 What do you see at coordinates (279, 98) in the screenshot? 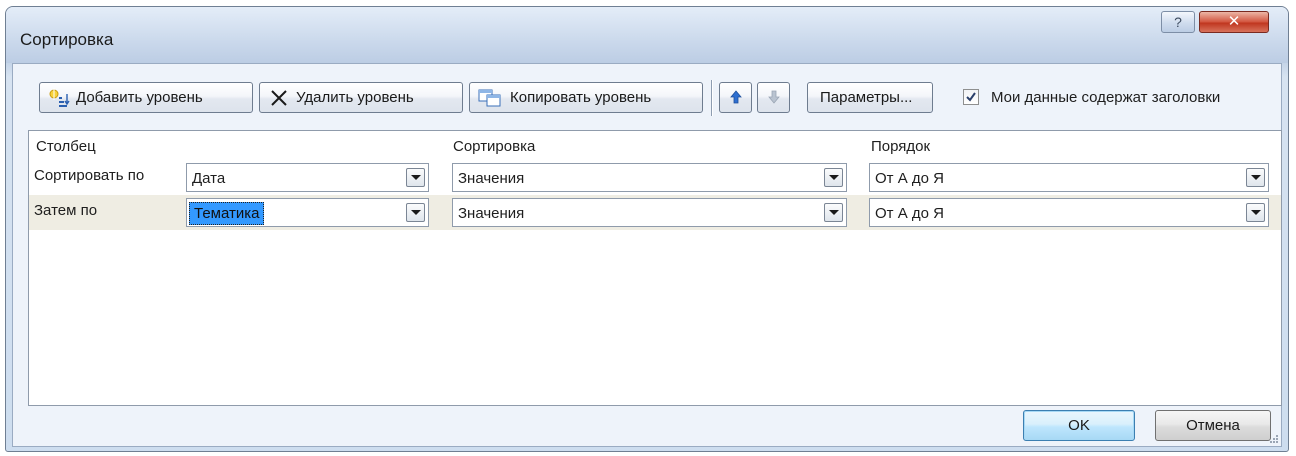
I see `delete-icon` at bounding box center [279, 98].